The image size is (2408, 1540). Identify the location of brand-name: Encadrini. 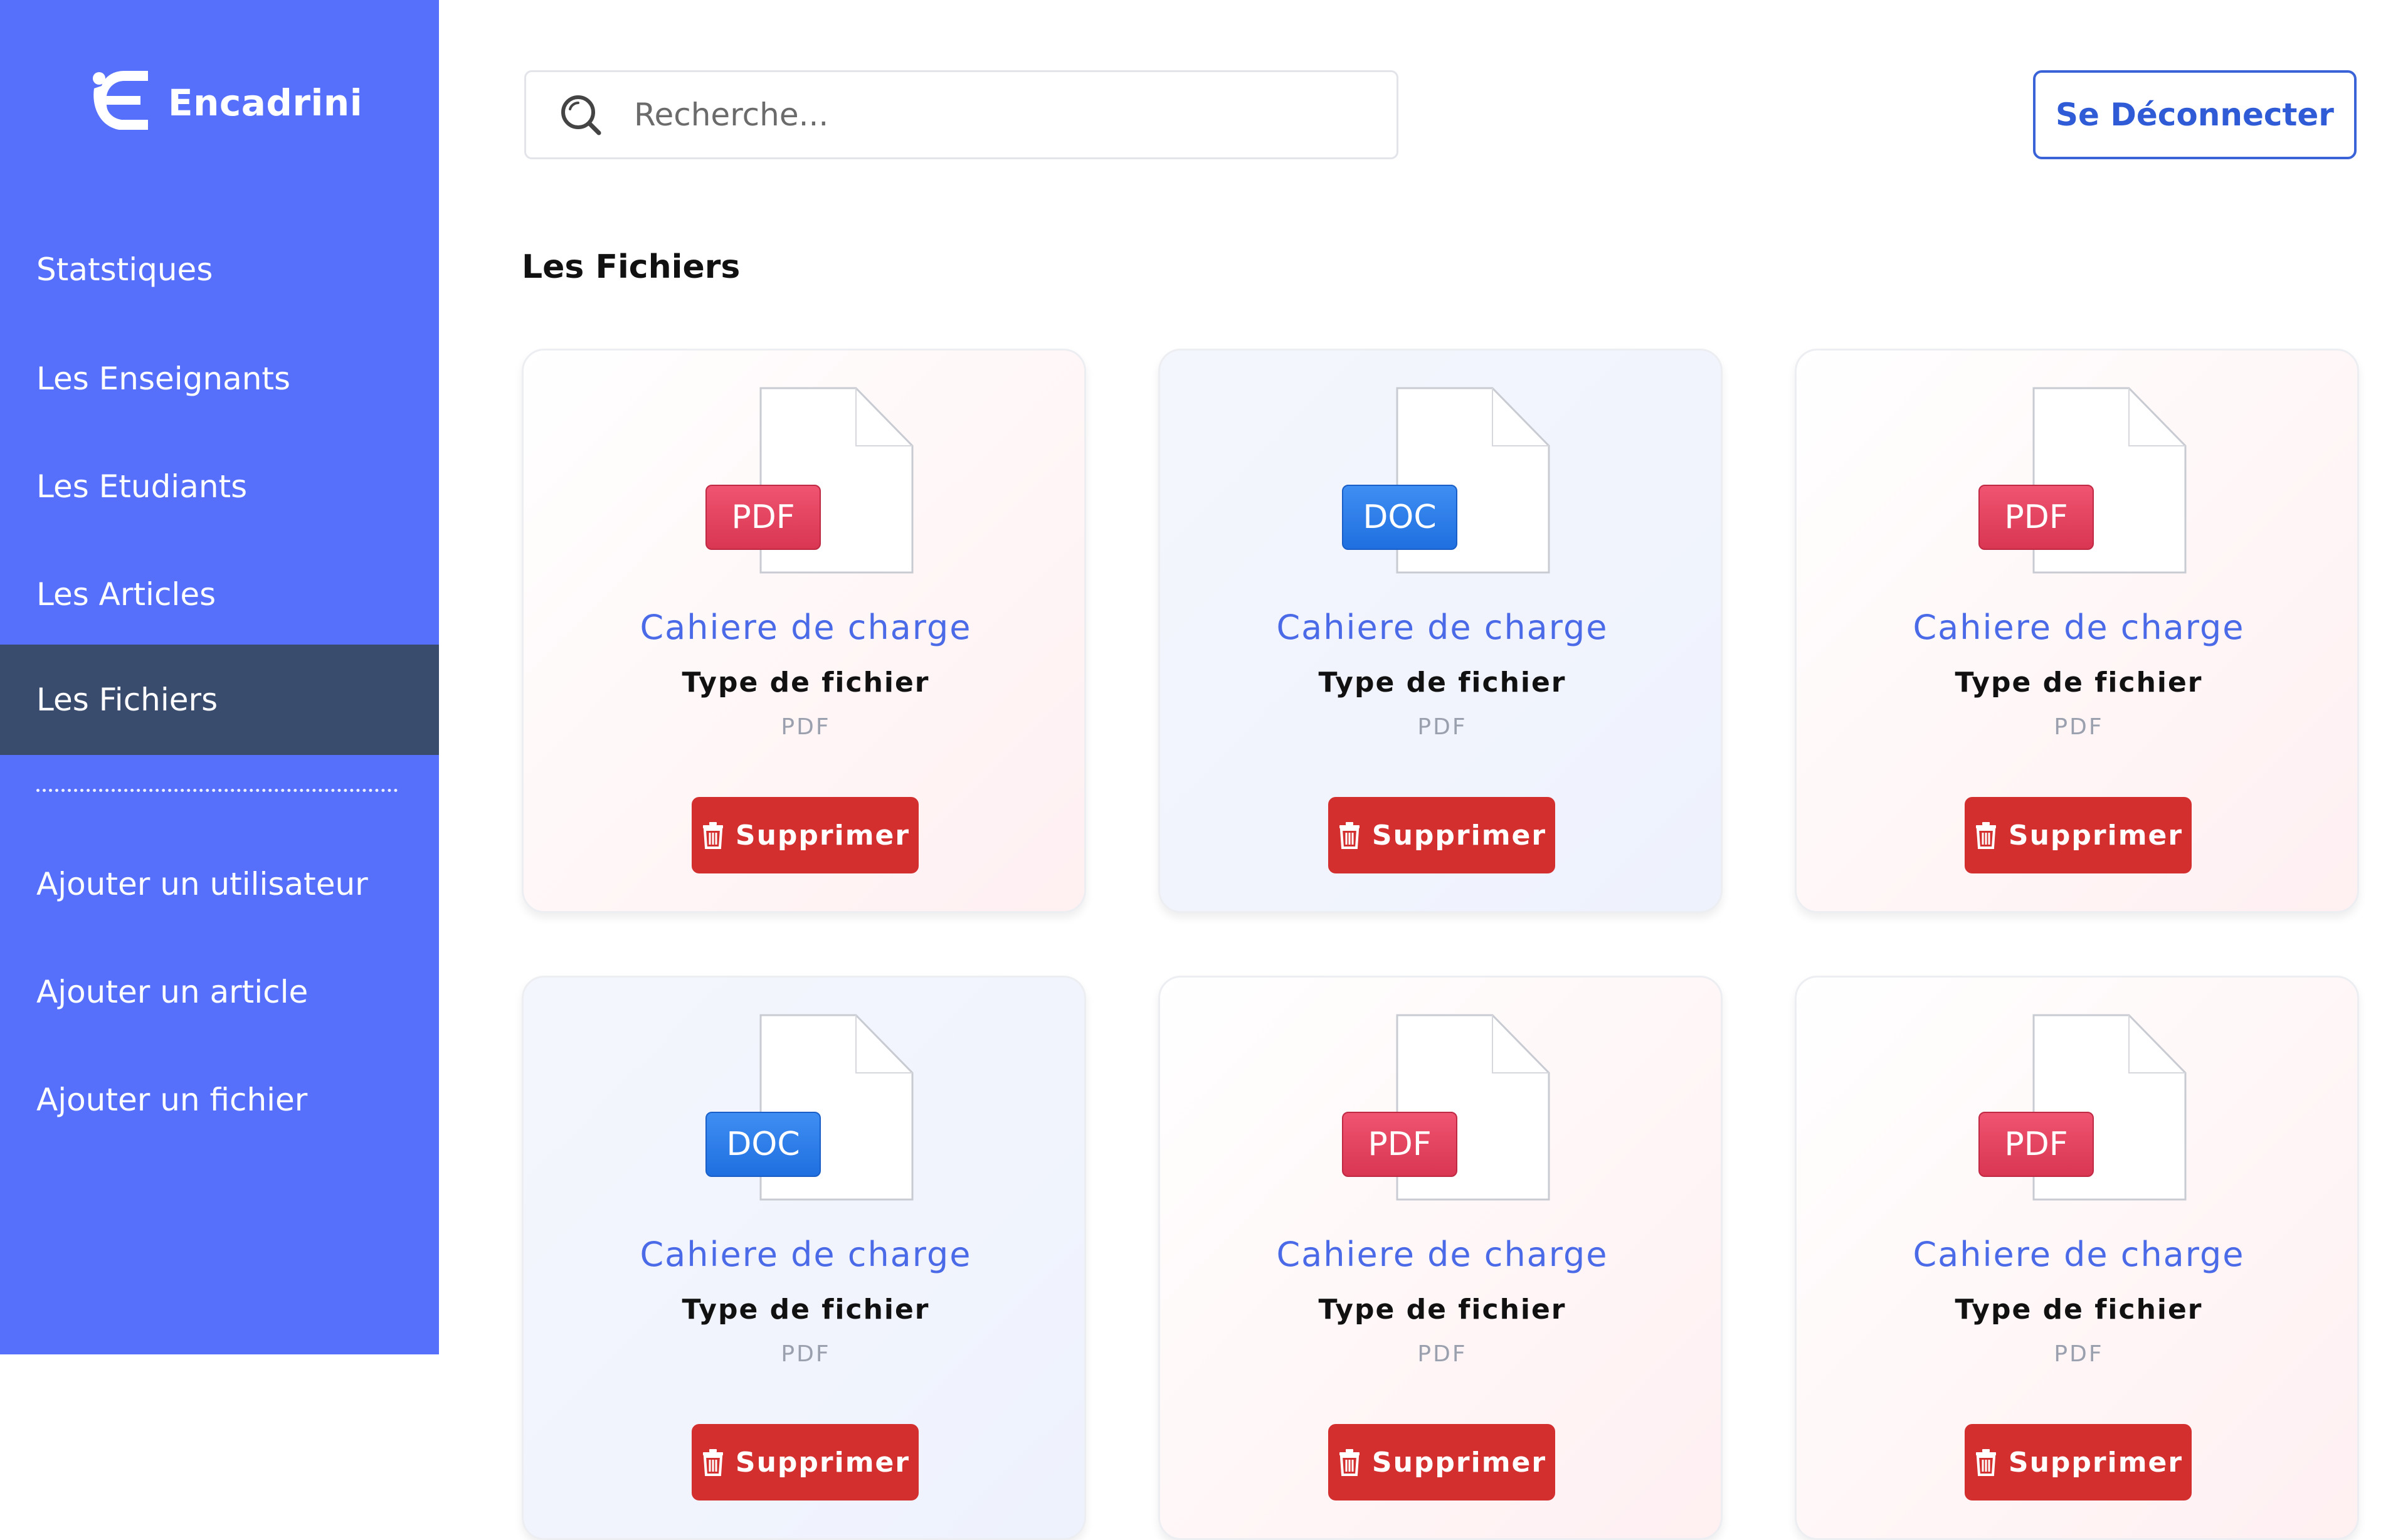
(265, 103).